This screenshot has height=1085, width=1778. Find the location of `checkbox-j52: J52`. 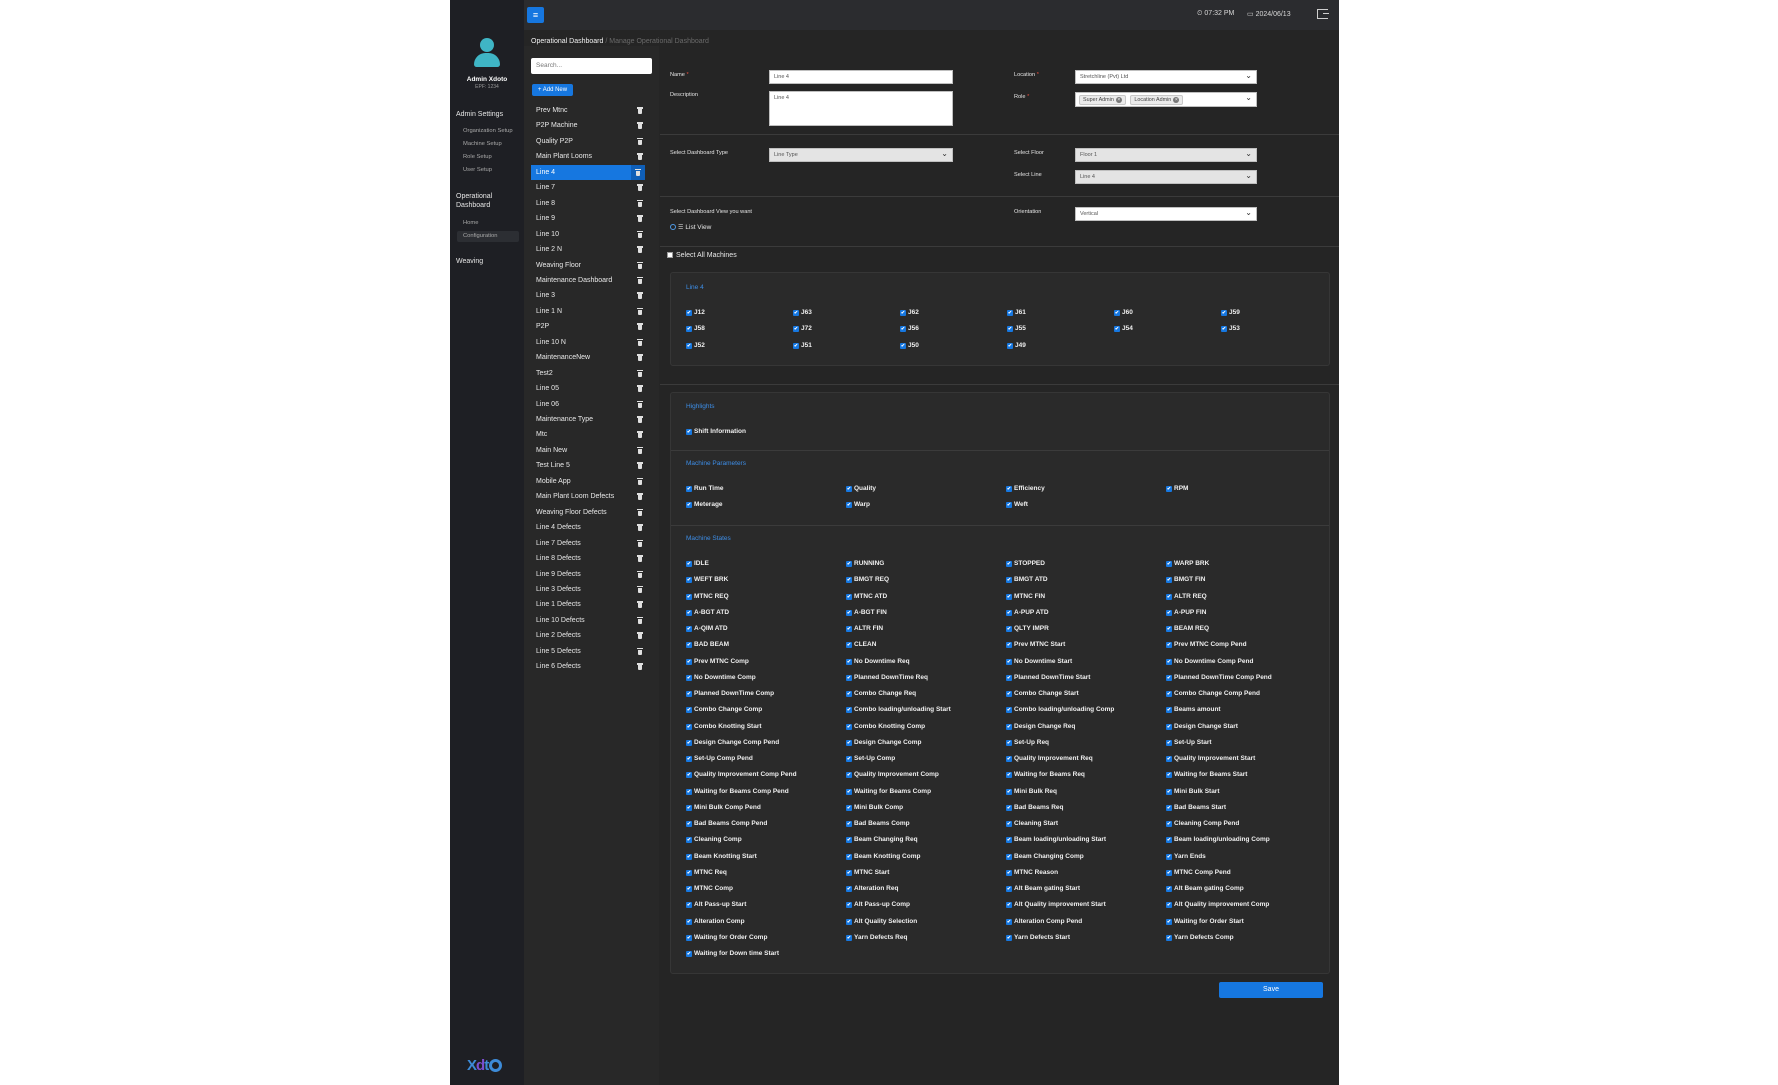

checkbox-j52: J52 is located at coordinates (695, 345).